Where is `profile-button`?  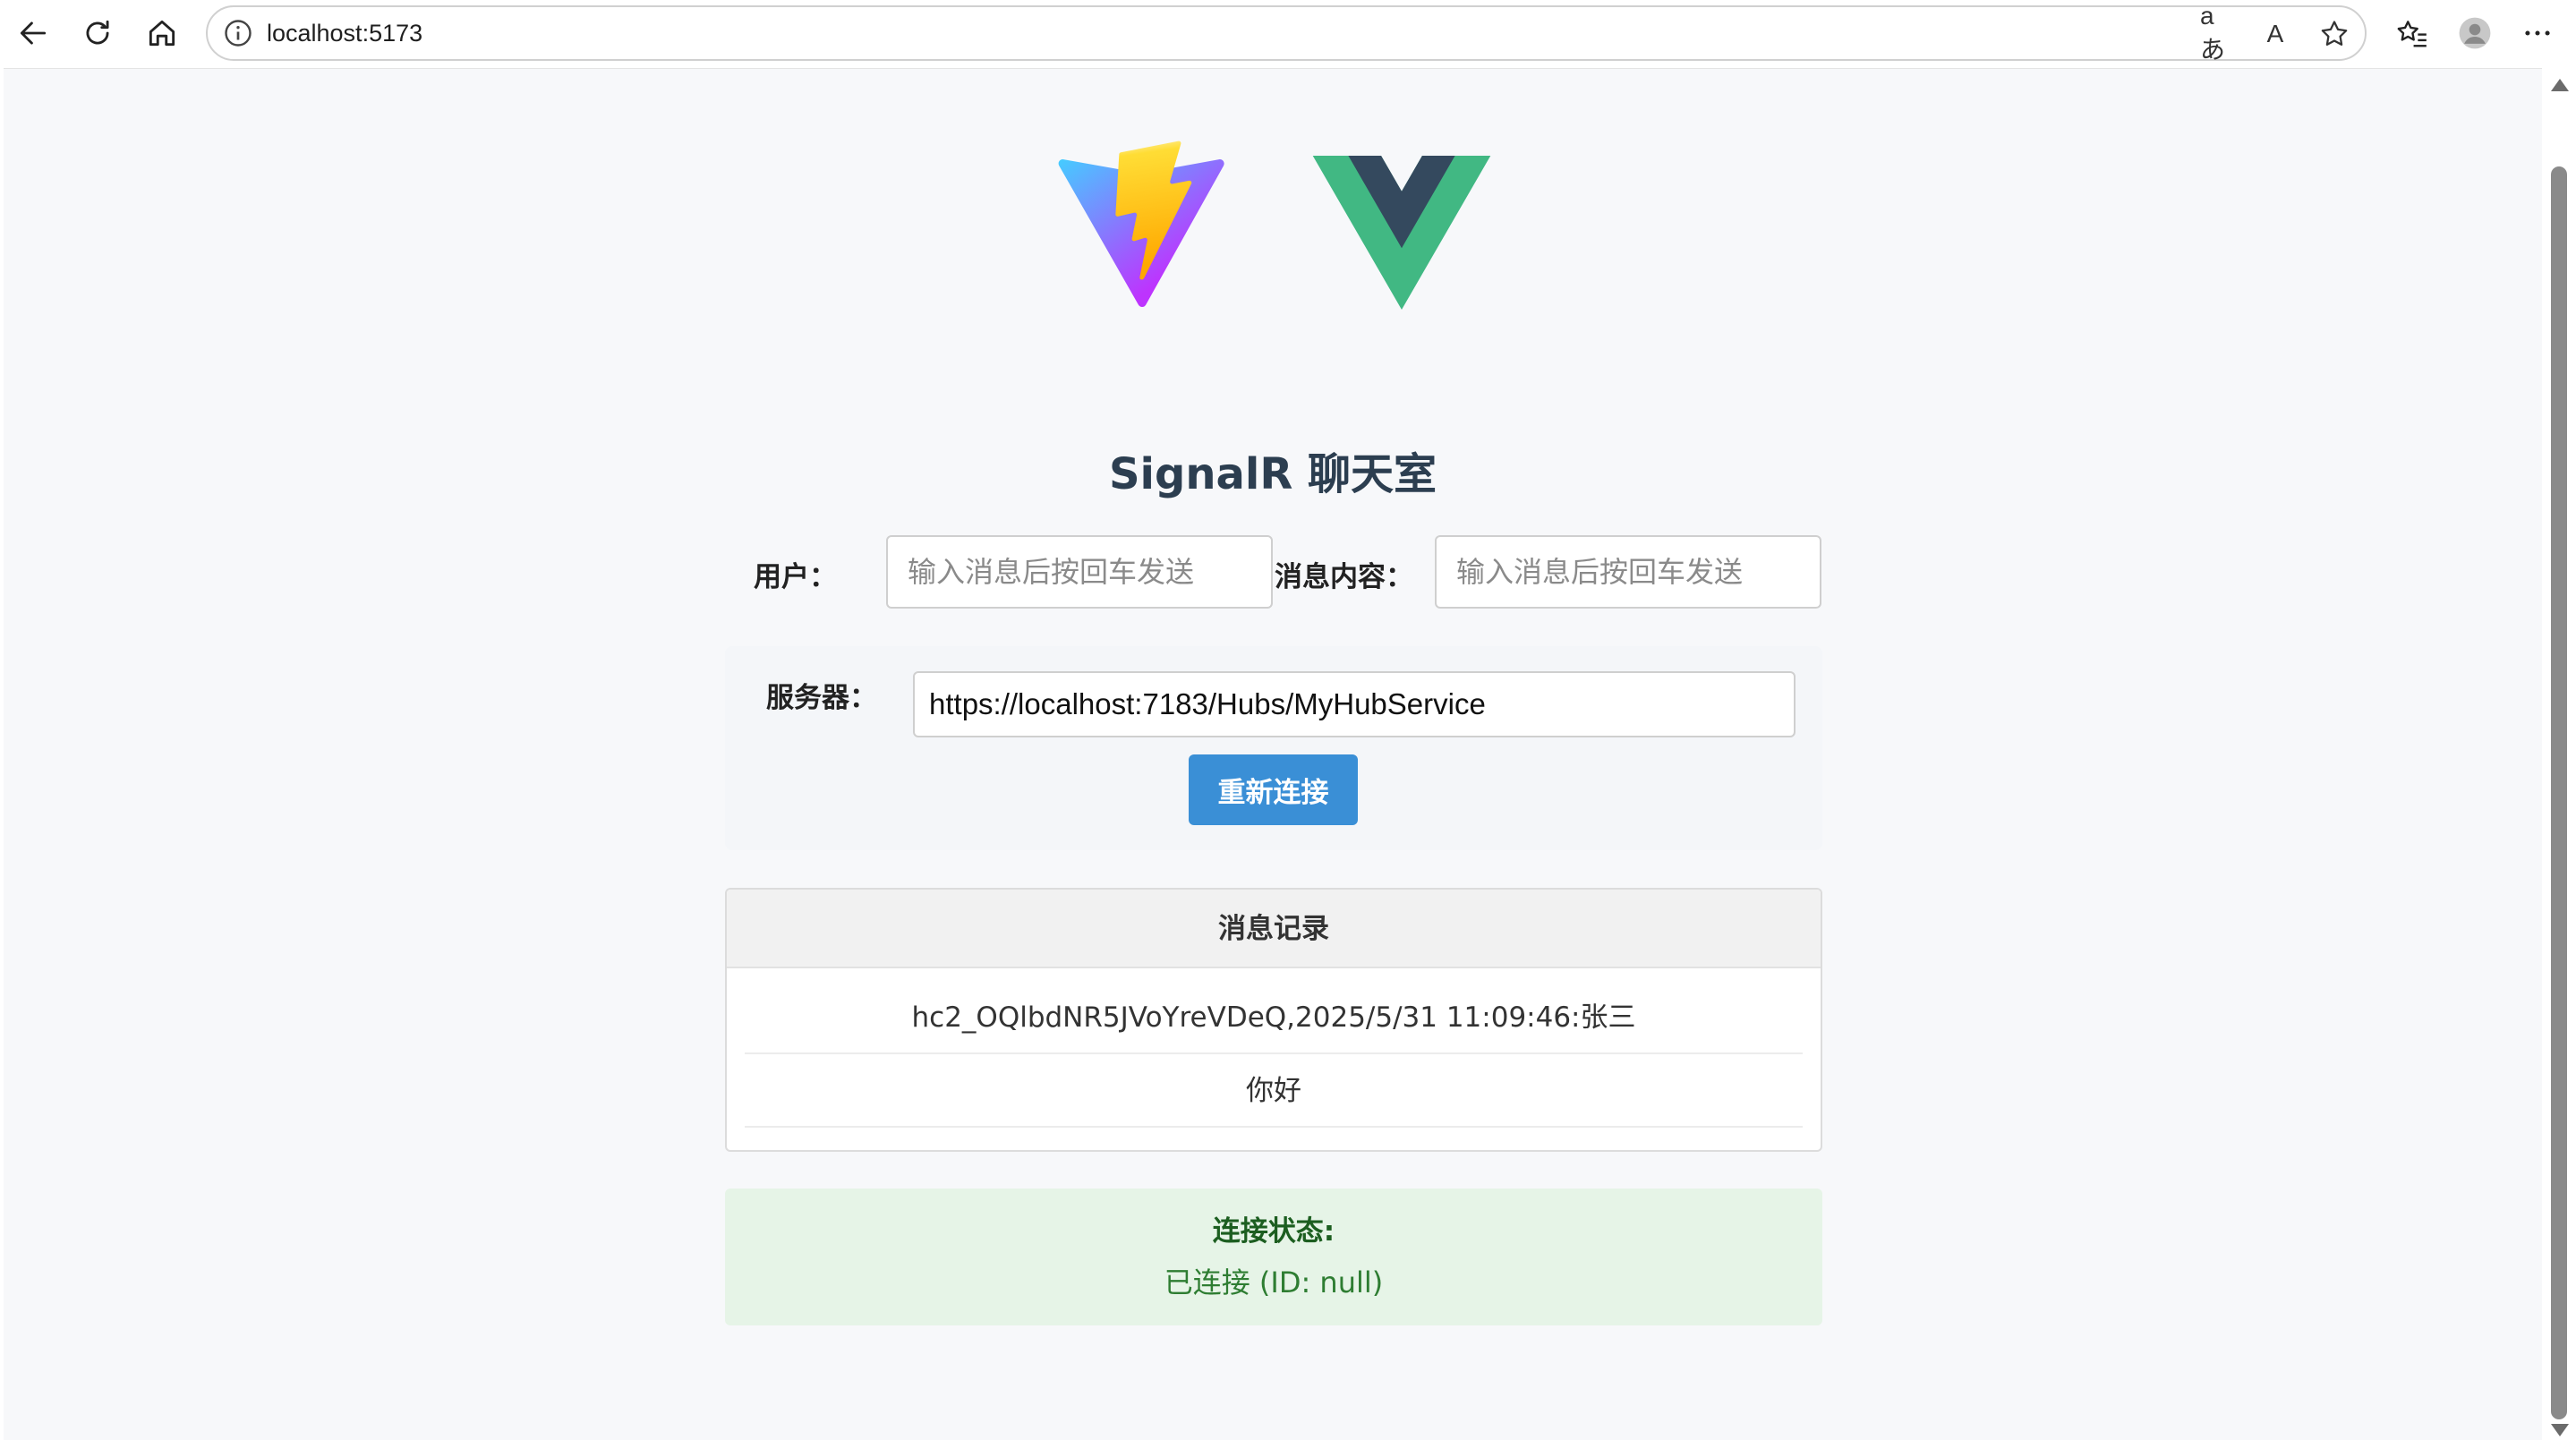
profile-button is located at coordinates (2475, 33).